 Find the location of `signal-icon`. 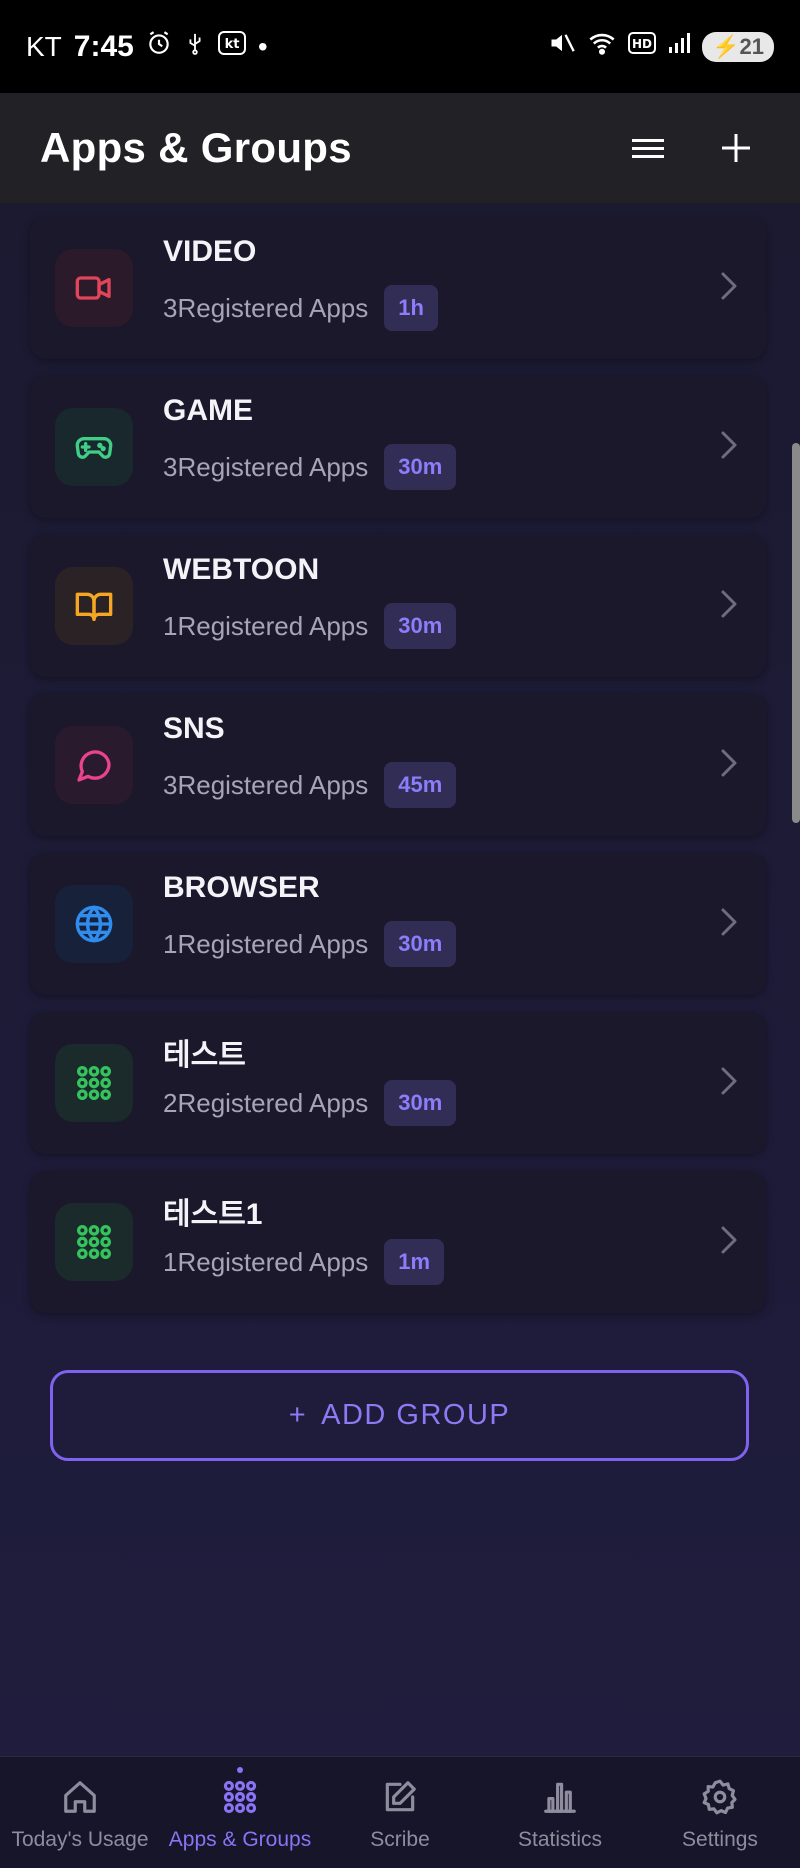

signal-icon is located at coordinates (679, 46).